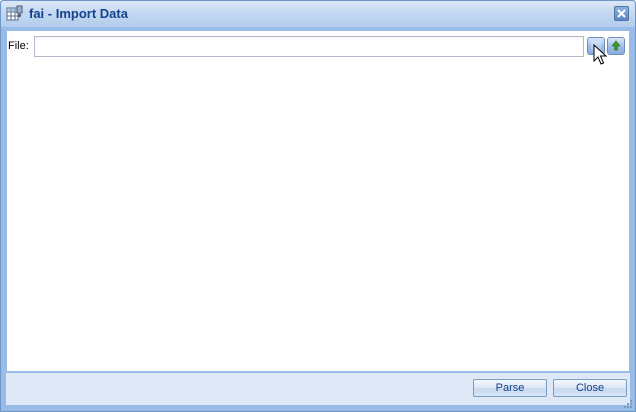 This screenshot has height=412, width=636. What do you see at coordinates (510, 388) in the screenshot?
I see `parse-button: Parse` at bounding box center [510, 388].